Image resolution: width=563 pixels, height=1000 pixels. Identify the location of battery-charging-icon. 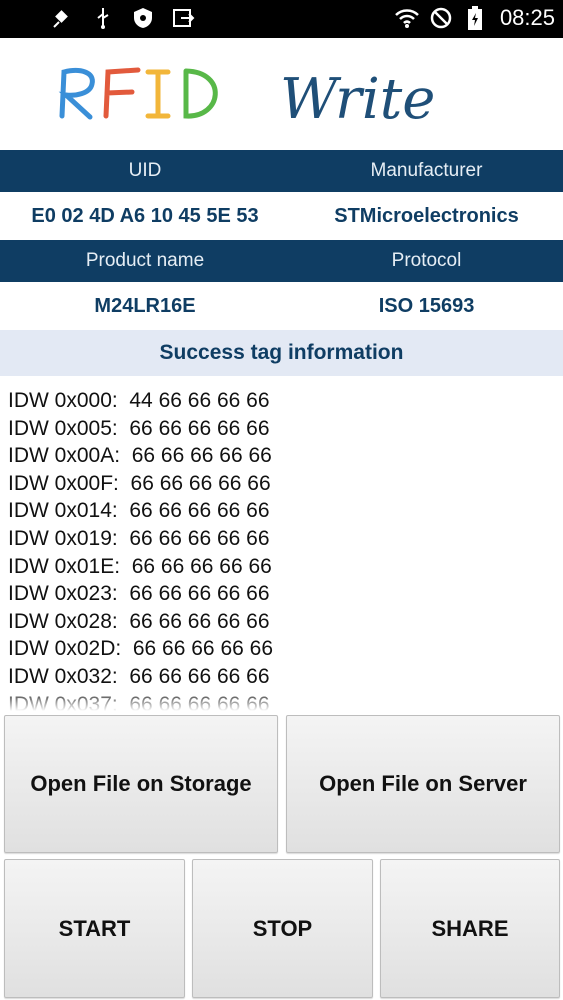
(475, 18).